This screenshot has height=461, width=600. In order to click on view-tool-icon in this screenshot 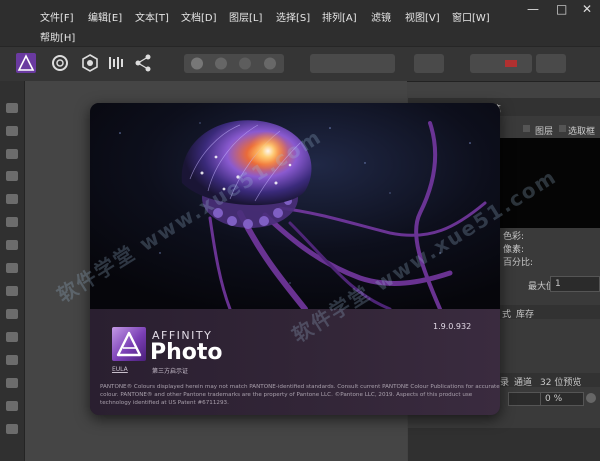, I will do `click(12, 131)`.